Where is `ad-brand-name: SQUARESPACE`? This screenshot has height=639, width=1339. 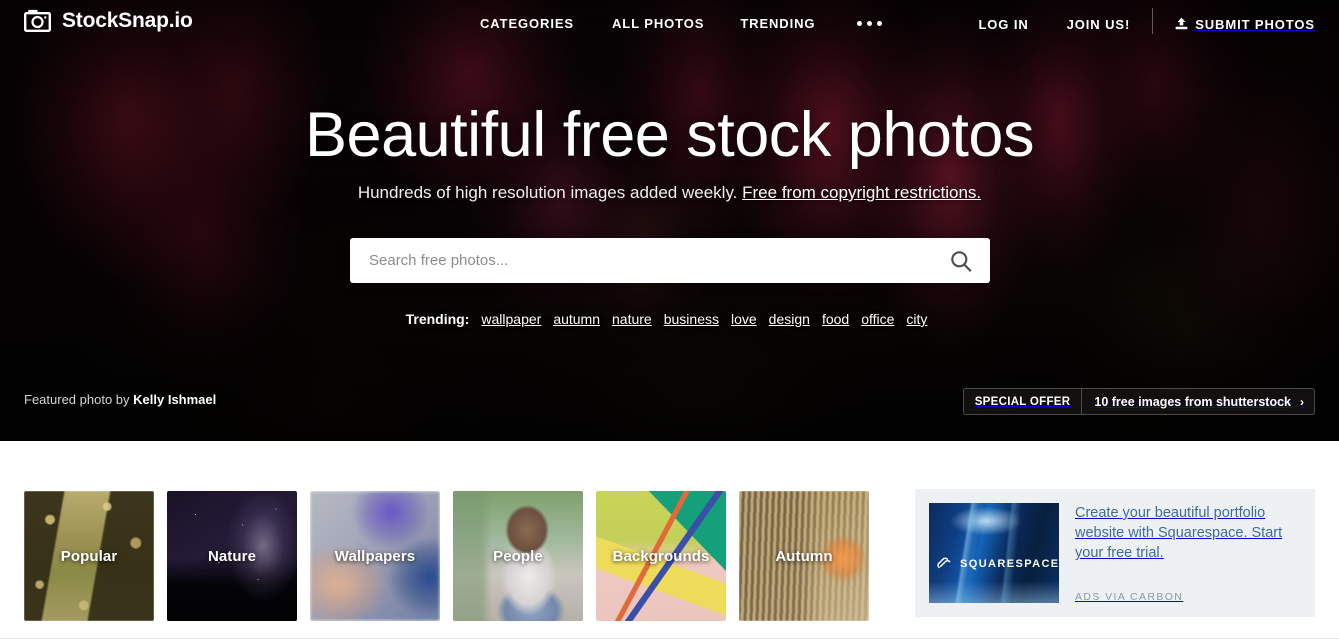
ad-brand-name: SQUARESPACE is located at coordinates (1009, 563).